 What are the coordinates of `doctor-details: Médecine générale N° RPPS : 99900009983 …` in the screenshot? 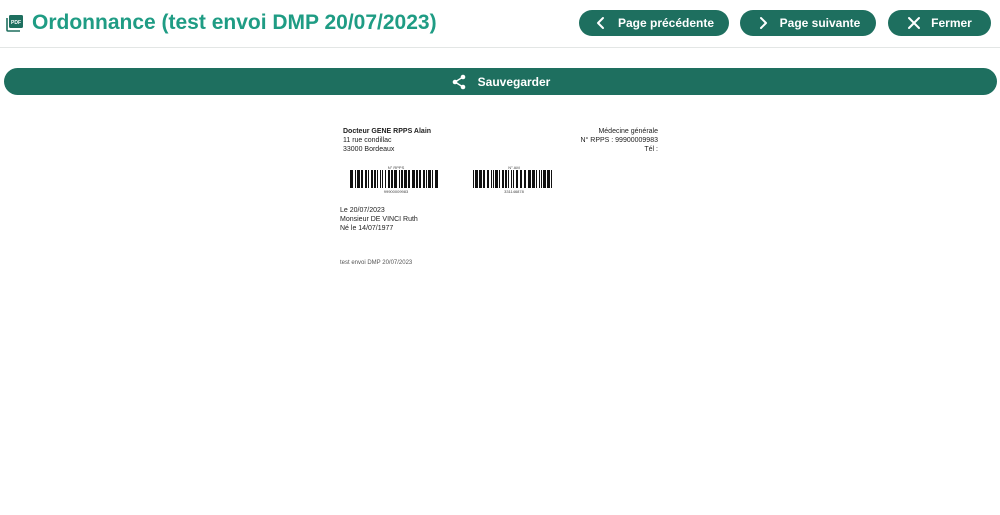 It's located at (619, 140).